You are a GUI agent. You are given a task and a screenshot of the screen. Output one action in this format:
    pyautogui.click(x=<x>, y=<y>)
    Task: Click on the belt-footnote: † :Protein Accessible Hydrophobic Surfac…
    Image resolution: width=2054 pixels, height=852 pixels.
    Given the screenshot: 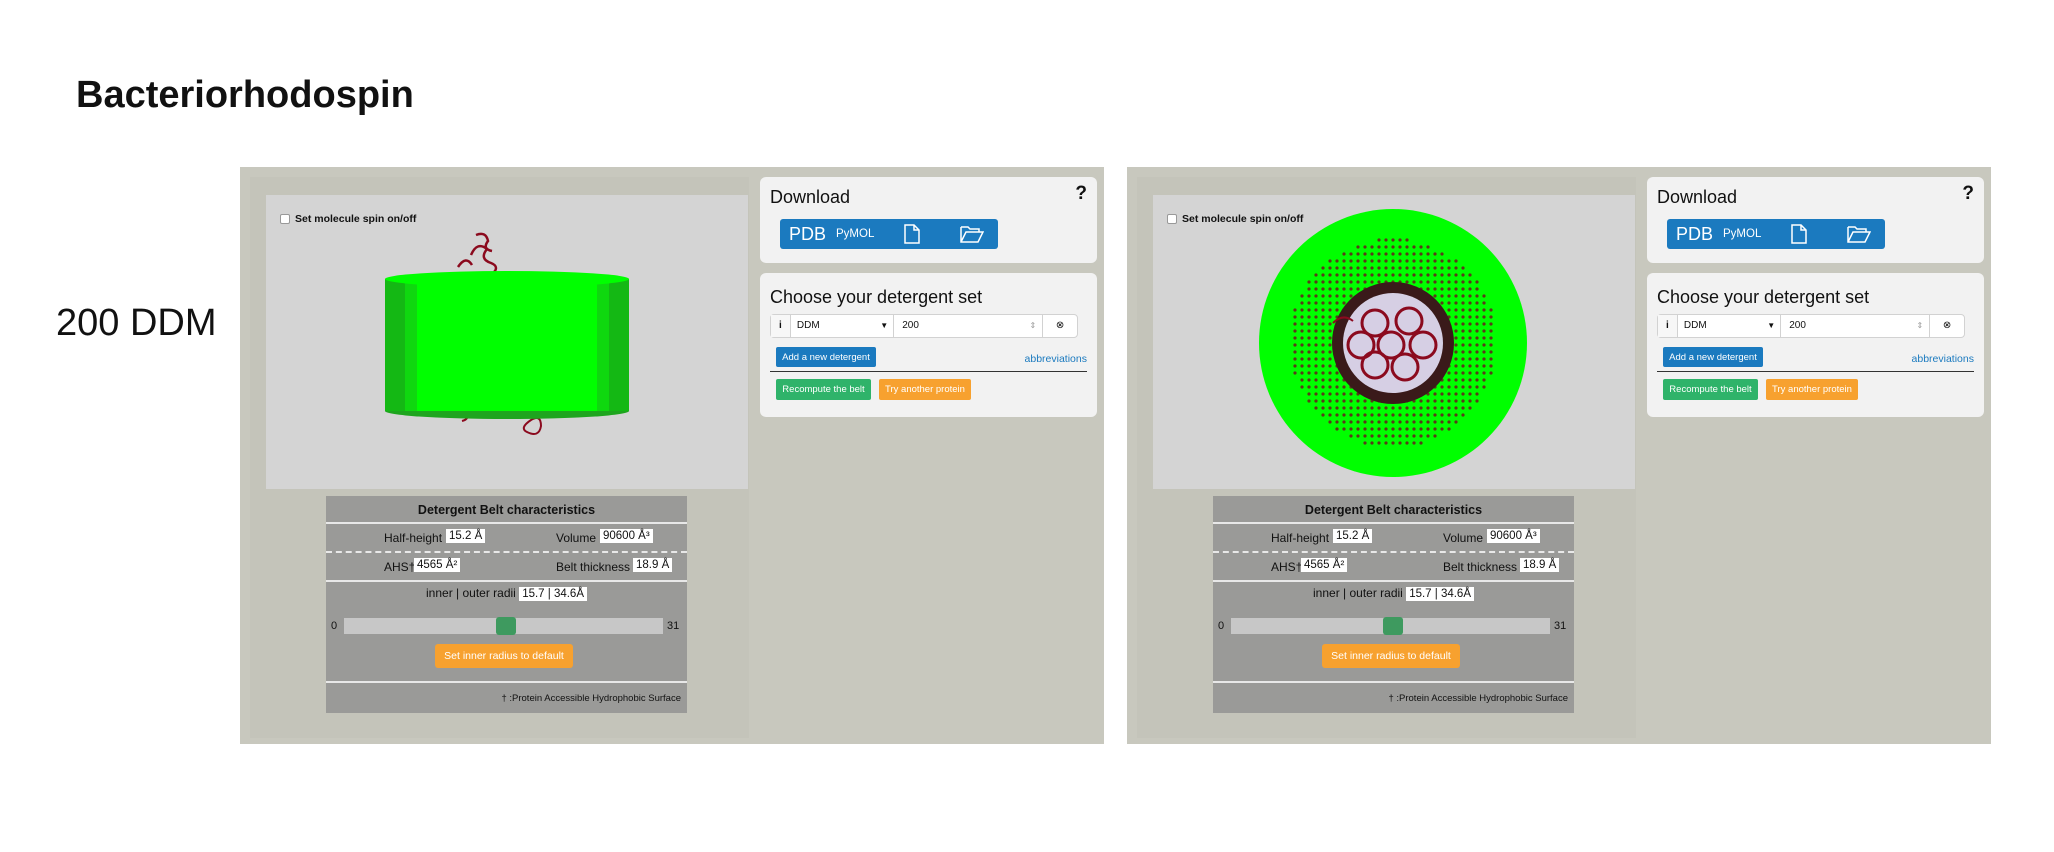 What is the action you would take?
    pyautogui.click(x=506, y=697)
    